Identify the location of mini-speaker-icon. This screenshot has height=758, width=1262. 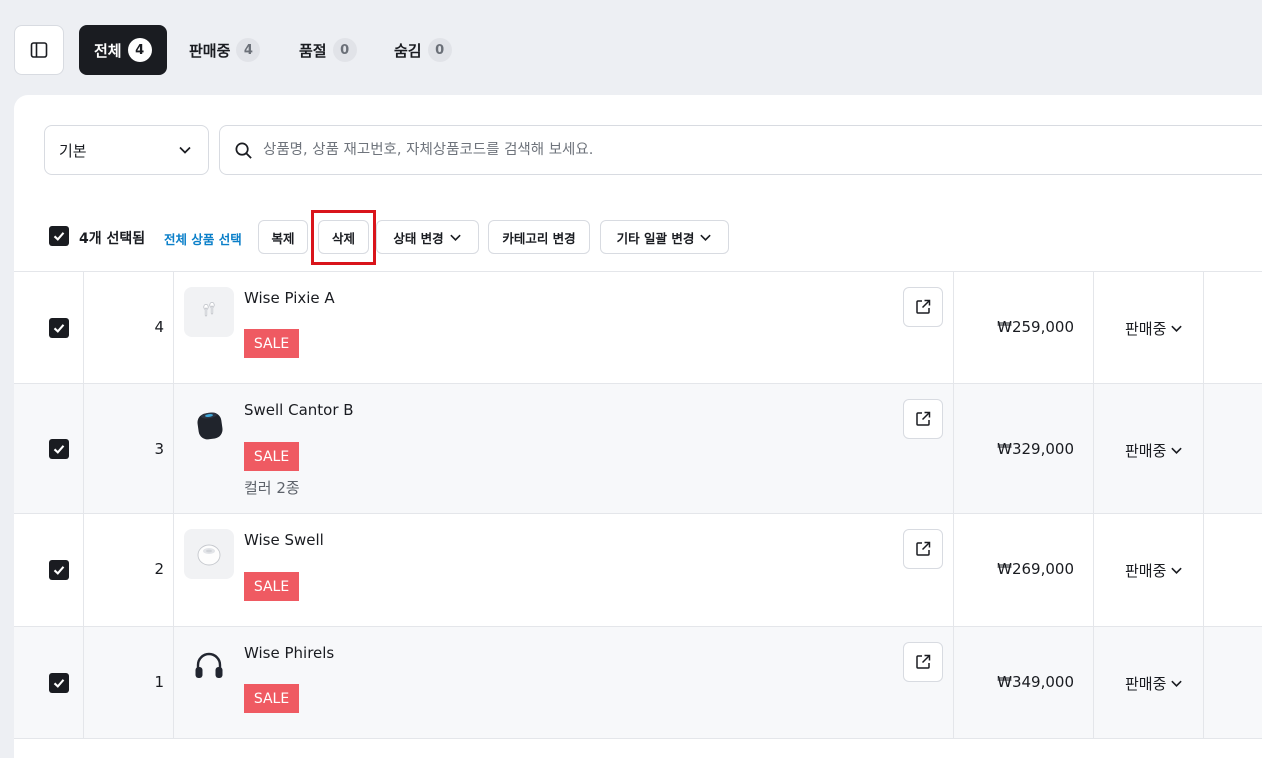
(209, 555).